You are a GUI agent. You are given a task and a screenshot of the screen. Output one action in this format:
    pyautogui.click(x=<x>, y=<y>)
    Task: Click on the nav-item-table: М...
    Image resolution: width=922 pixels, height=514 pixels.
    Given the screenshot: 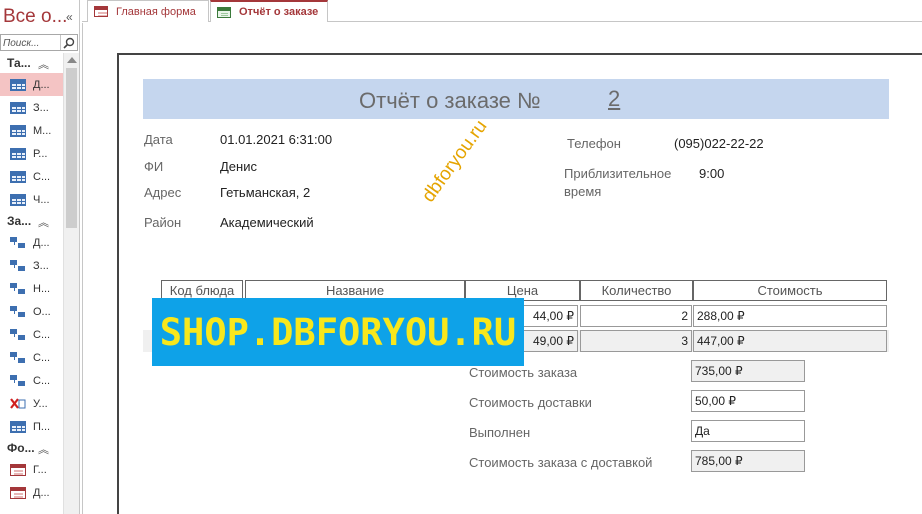 What is the action you would take?
    pyautogui.click(x=31, y=130)
    